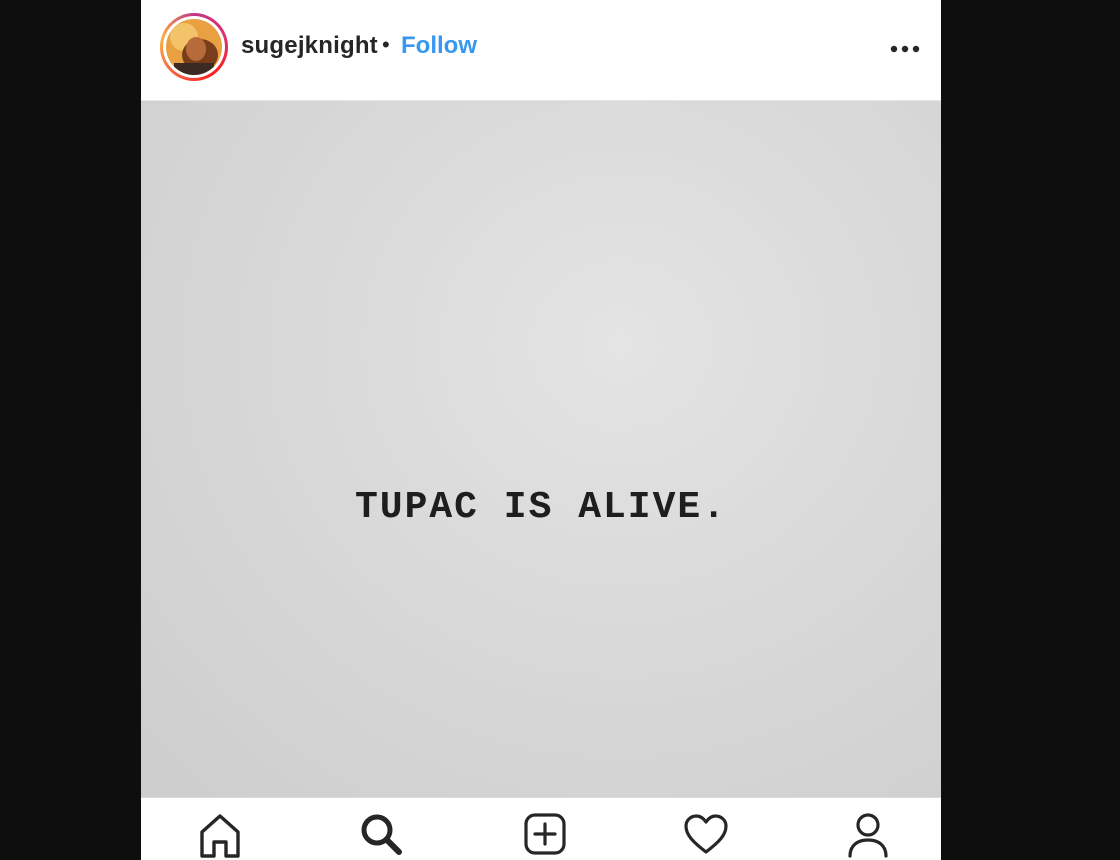 Image resolution: width=1120 pixels, height=860 pixels. I want to click on nav-search-button, so click(381, 836).